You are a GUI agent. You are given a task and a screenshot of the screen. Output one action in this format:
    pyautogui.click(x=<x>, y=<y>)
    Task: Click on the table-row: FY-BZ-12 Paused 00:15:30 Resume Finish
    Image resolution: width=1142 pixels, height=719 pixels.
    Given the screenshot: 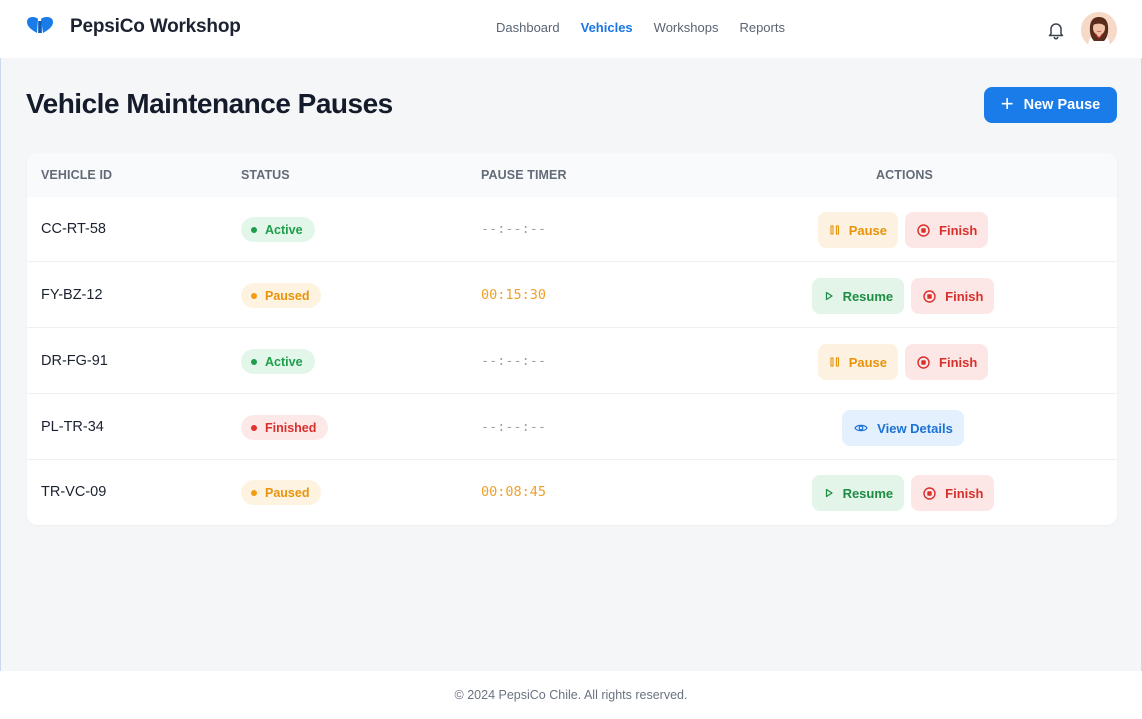 What is the action you would take?
    pyautogui.click(x=572, y=295)
    